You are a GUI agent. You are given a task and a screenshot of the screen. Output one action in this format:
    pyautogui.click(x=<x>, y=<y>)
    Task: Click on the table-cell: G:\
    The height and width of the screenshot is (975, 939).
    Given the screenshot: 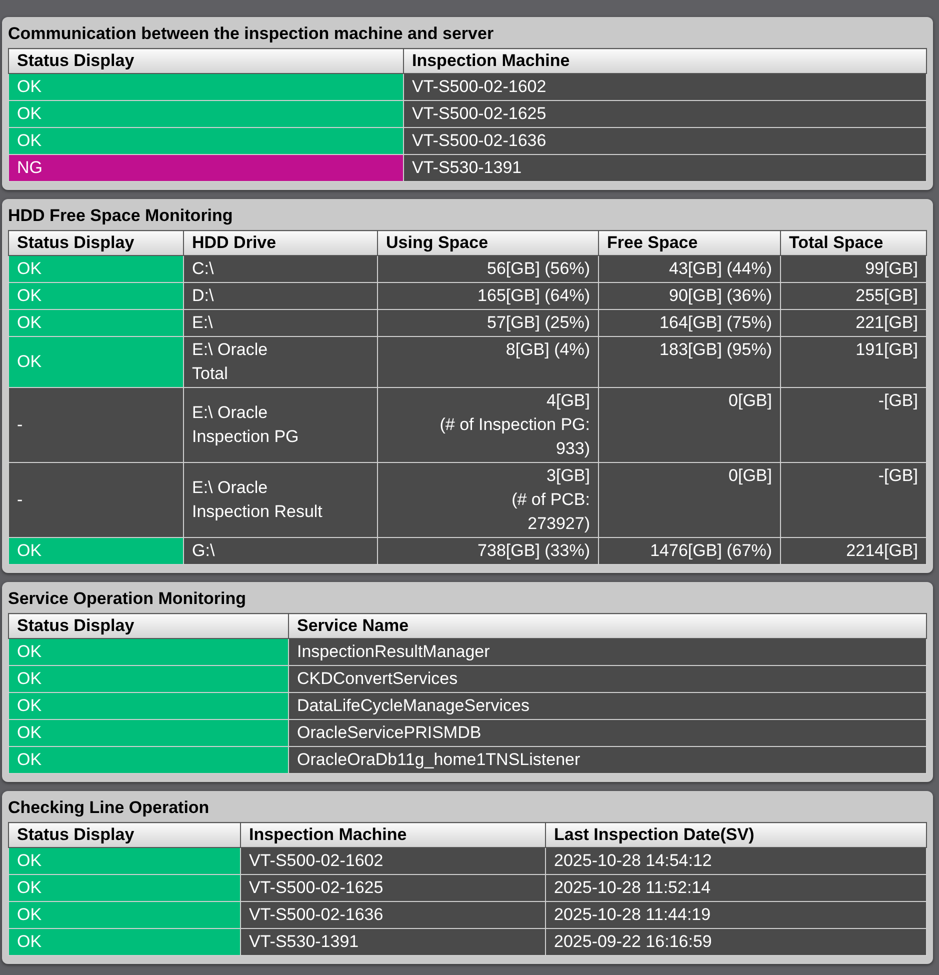 What is the action you would take?
    pyautogui.click(x=281, y=551)
    